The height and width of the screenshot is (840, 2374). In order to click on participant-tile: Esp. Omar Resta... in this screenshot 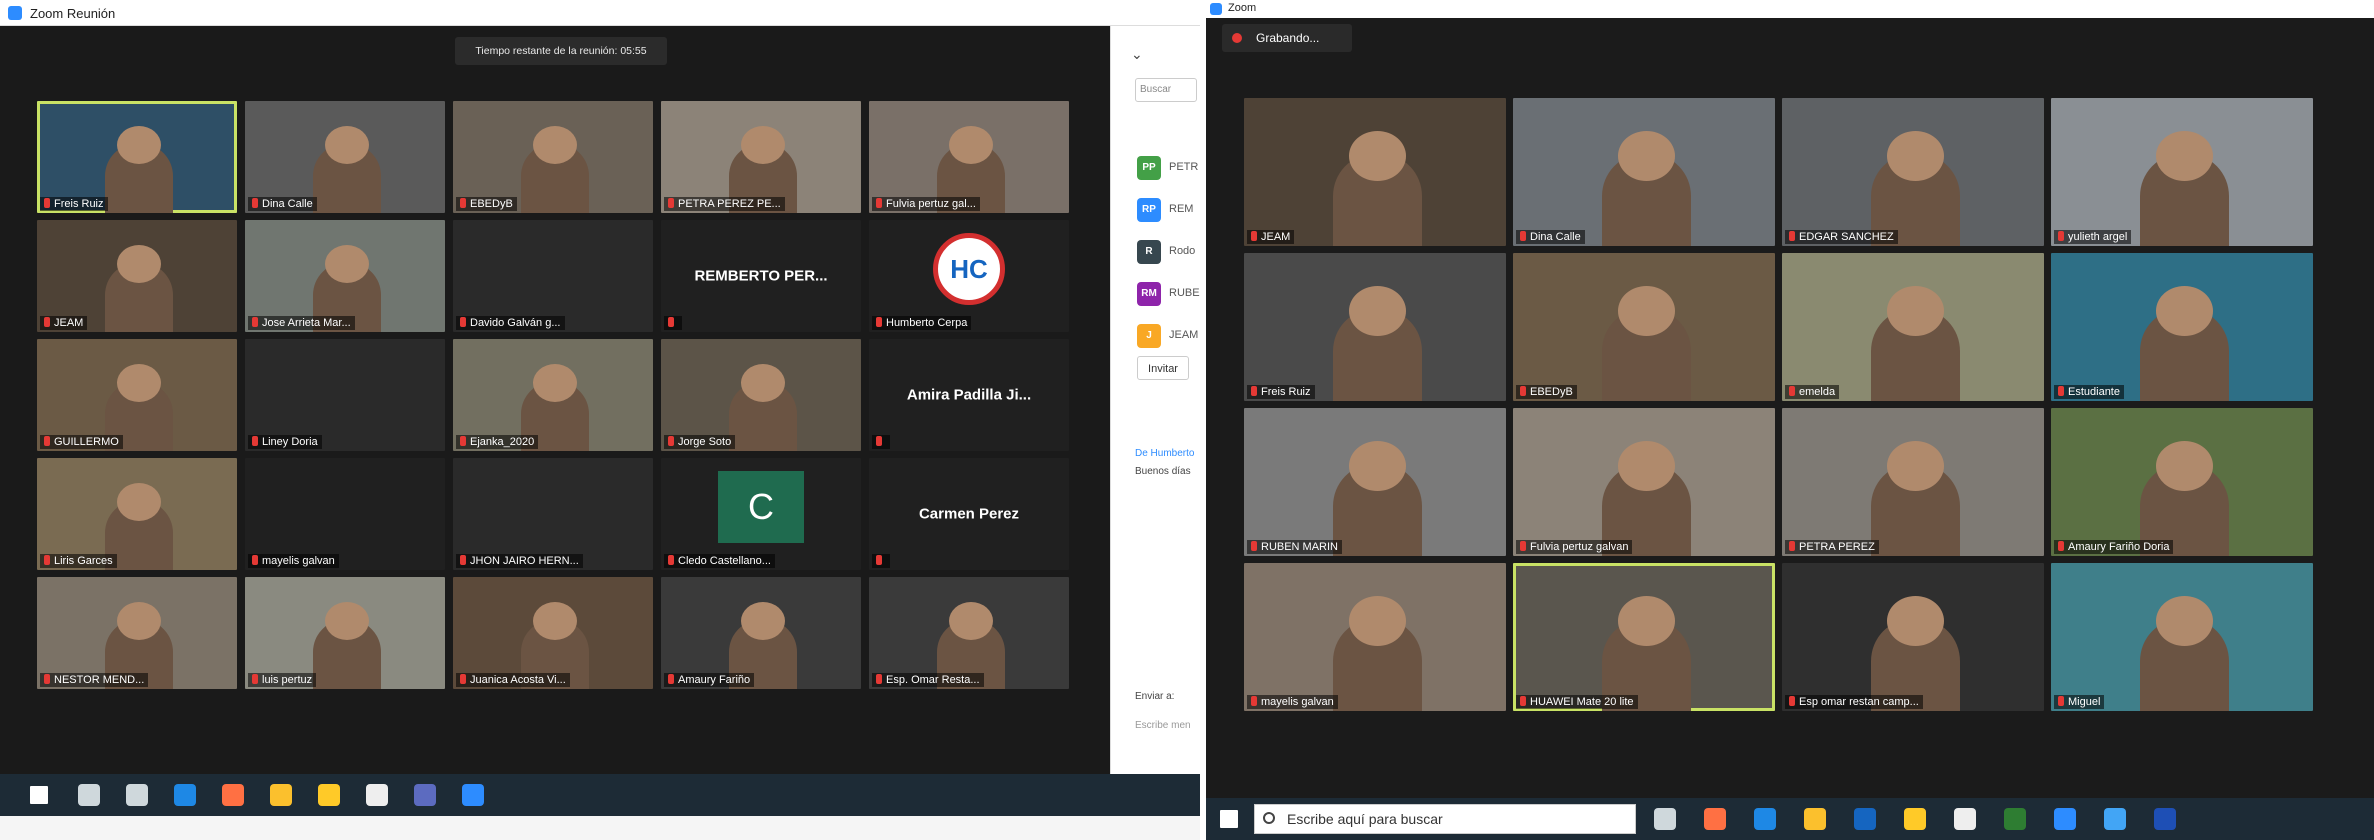, I will do `click(969, 633)`.